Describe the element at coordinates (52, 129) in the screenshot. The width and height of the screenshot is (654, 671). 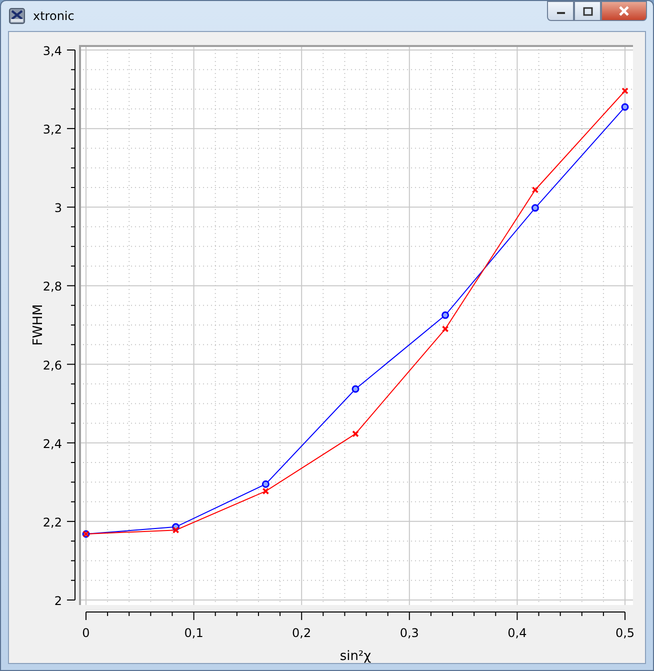
I see `y-tick-label: 3,2` at that location.